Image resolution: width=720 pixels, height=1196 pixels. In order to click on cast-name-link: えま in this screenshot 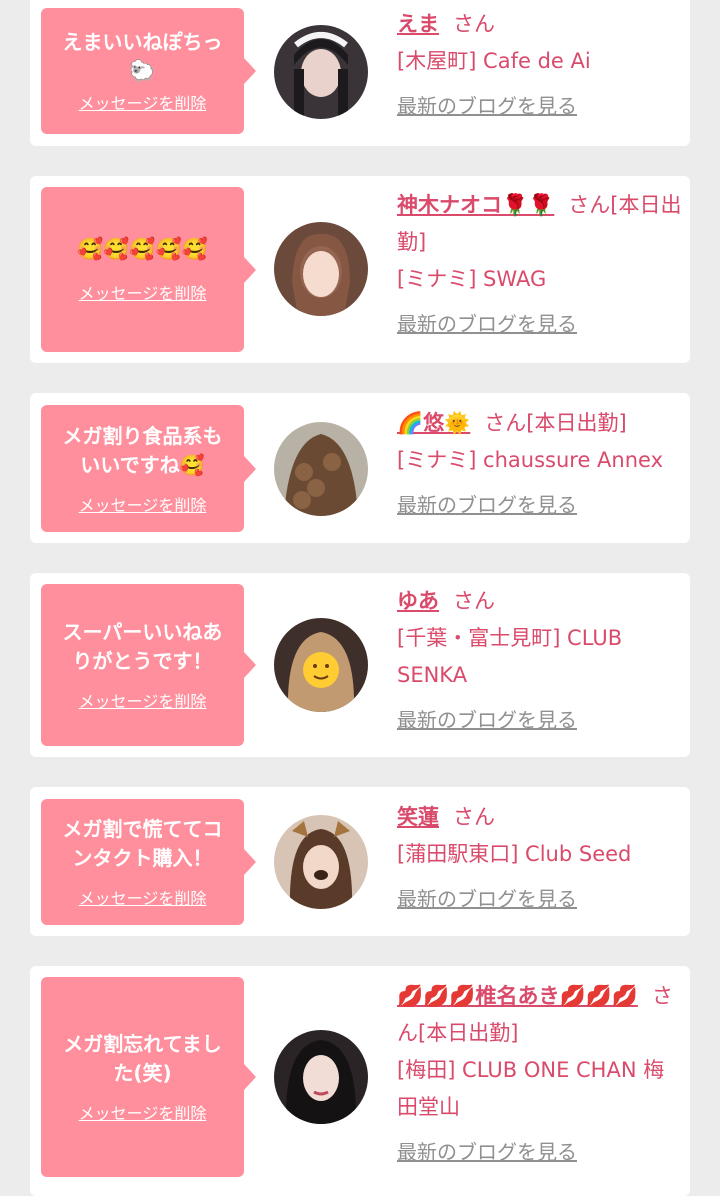, I will do `click(418, 24)`.